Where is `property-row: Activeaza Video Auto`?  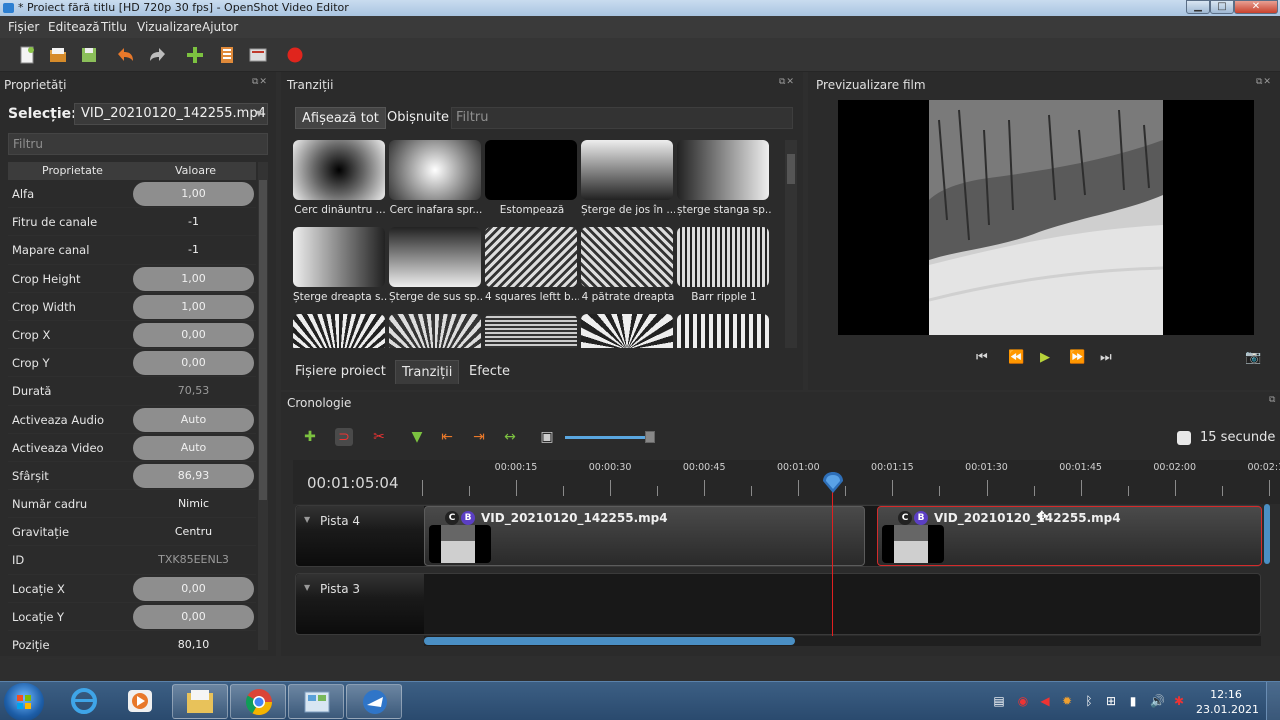 property-row: Activeaza Video Auto is located at coordinates (132, 448).